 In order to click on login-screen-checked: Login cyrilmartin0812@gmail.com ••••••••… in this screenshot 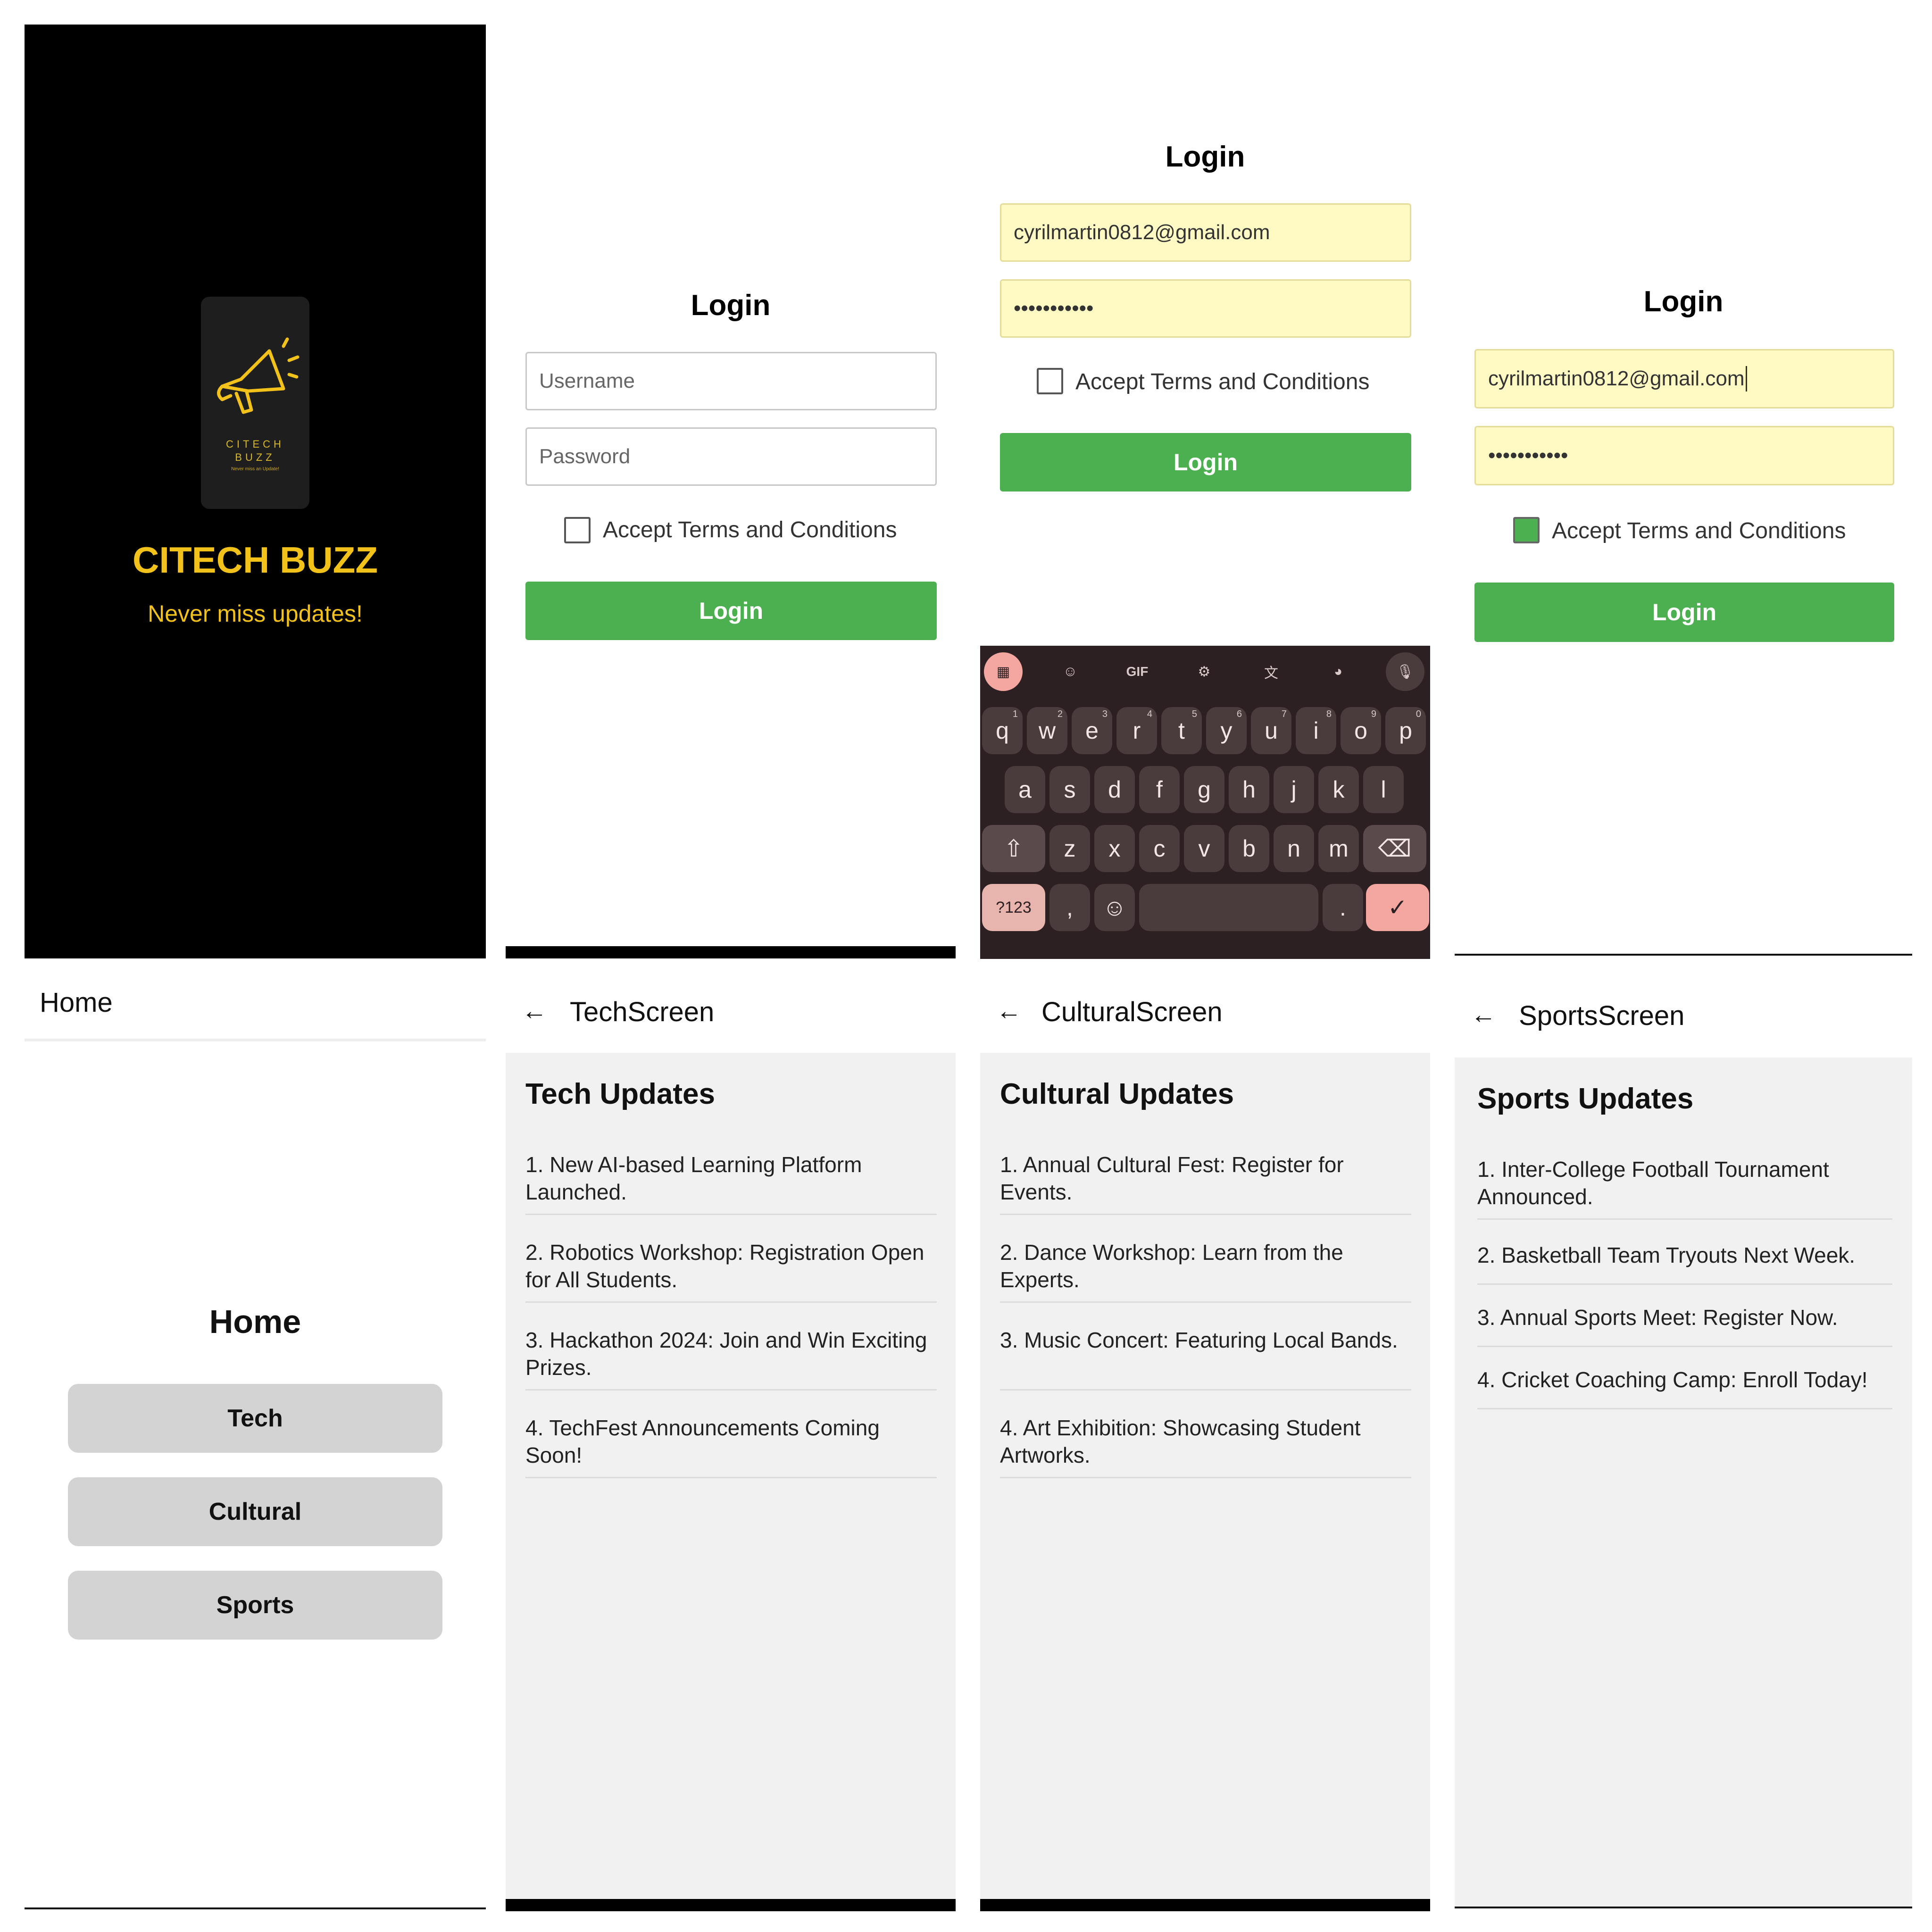, I will do `click(1684, 491)`.